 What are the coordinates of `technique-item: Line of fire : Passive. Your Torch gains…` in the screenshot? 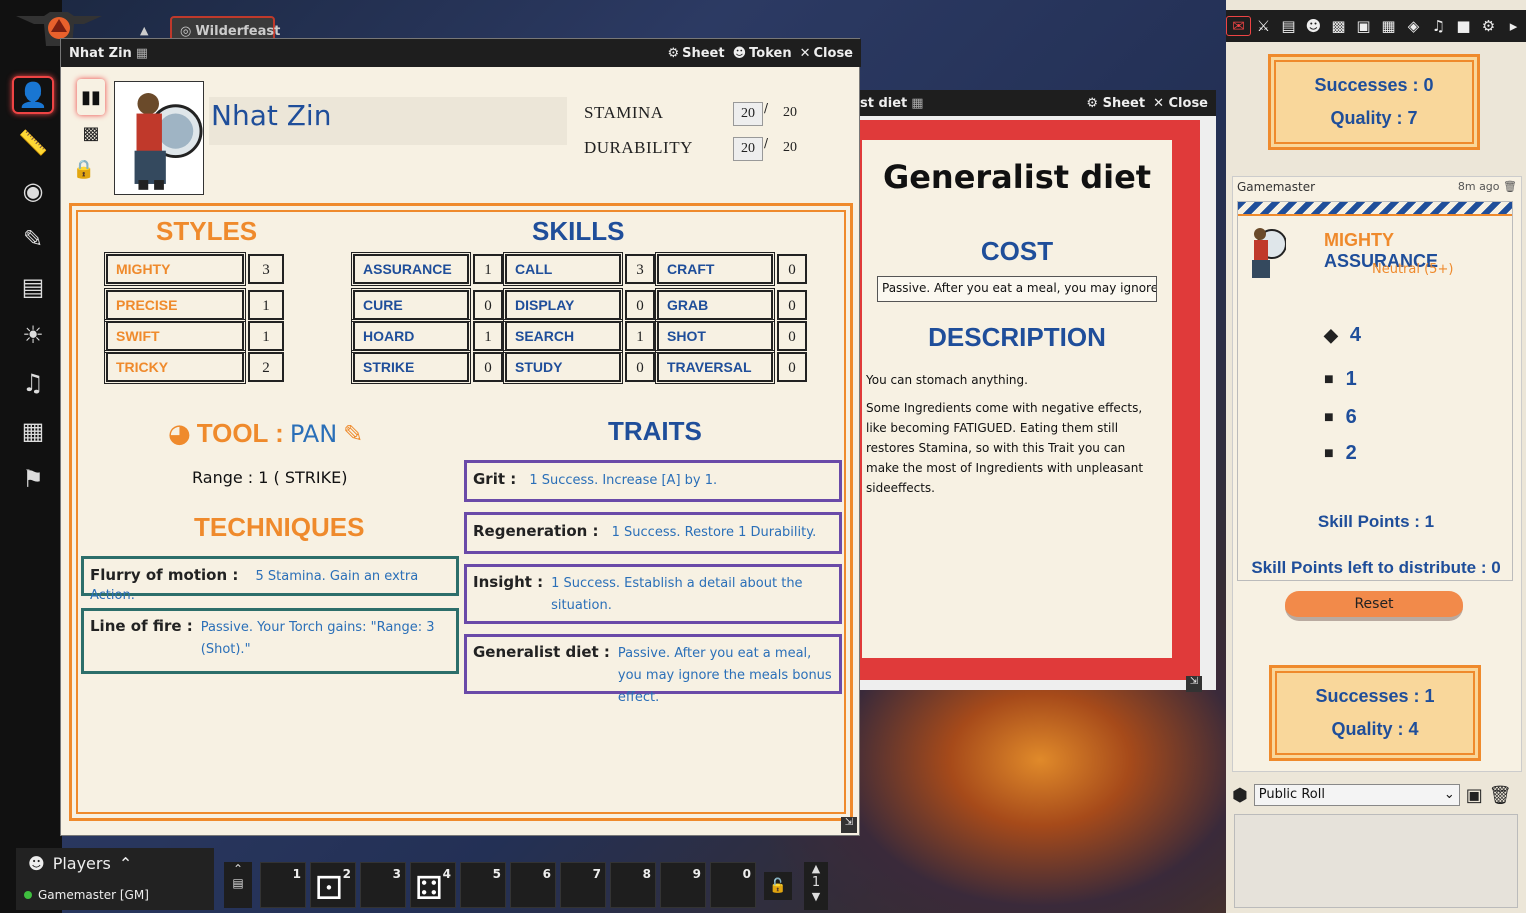 It's located at (270, 641).